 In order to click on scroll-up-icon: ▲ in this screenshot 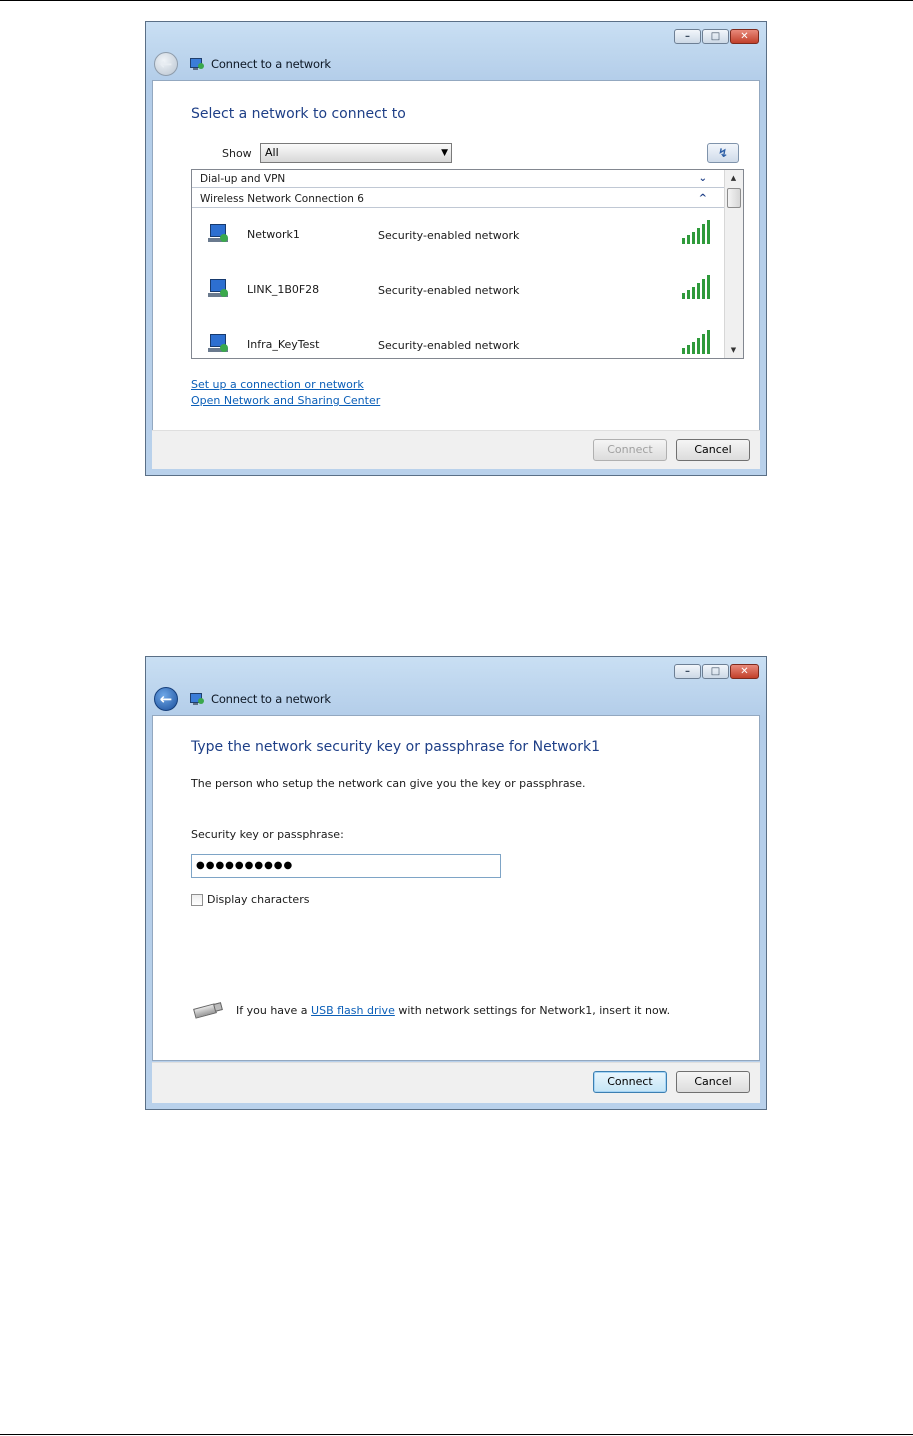, I will do `click(733, 178)`.